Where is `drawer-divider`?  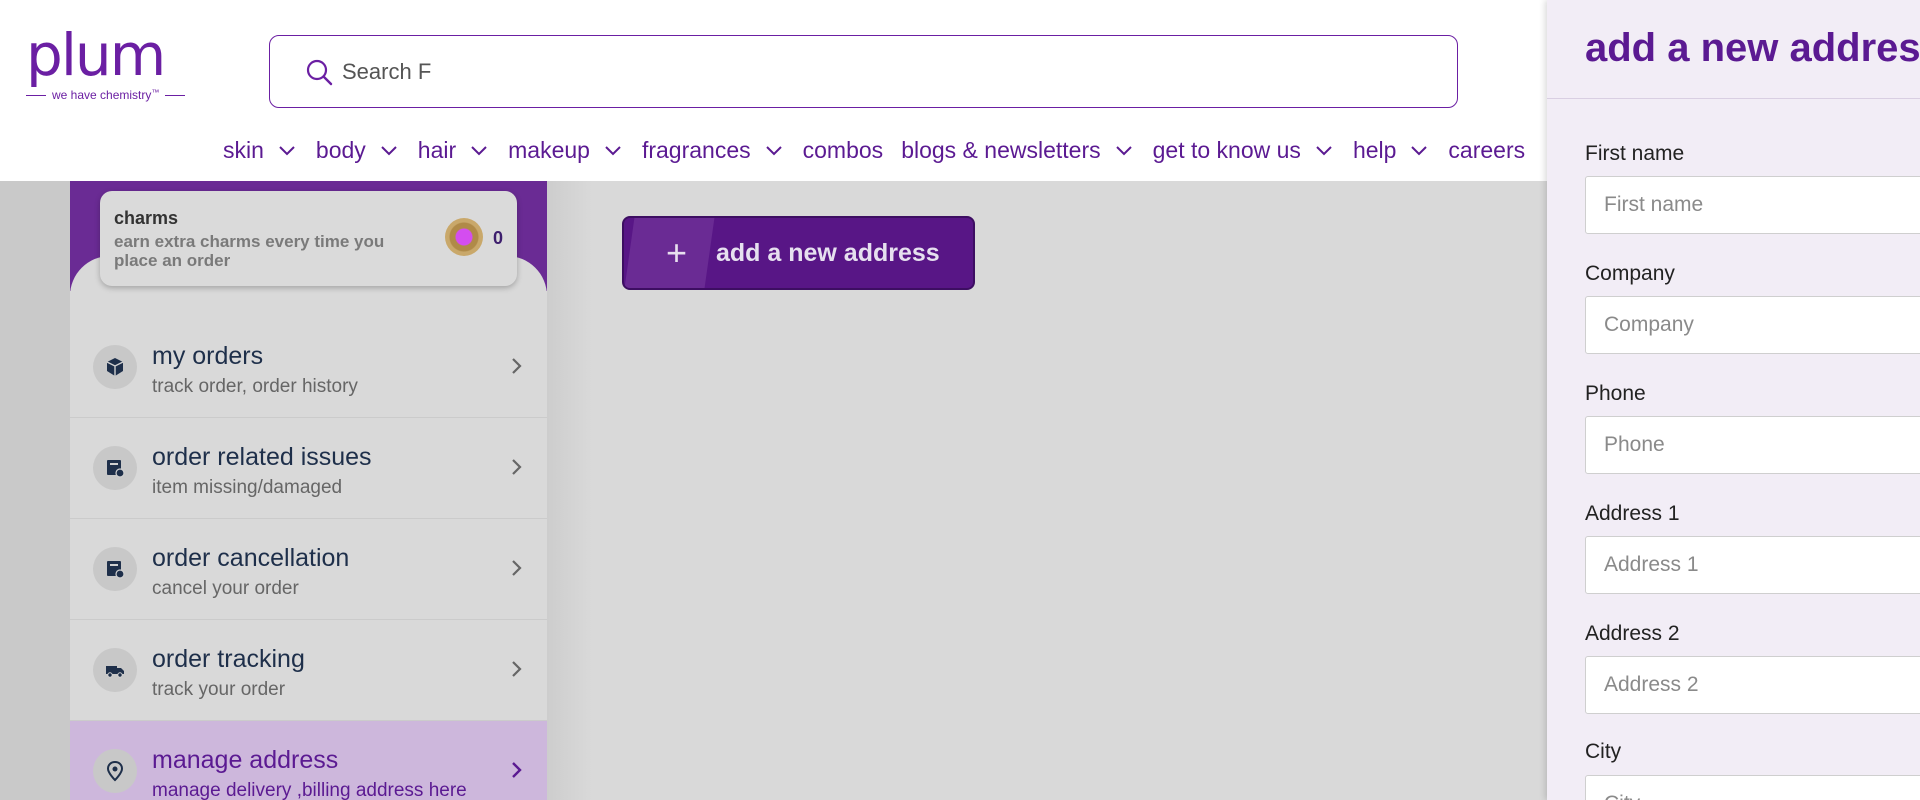 drawer-divider is located at coordinates (1733, 98).